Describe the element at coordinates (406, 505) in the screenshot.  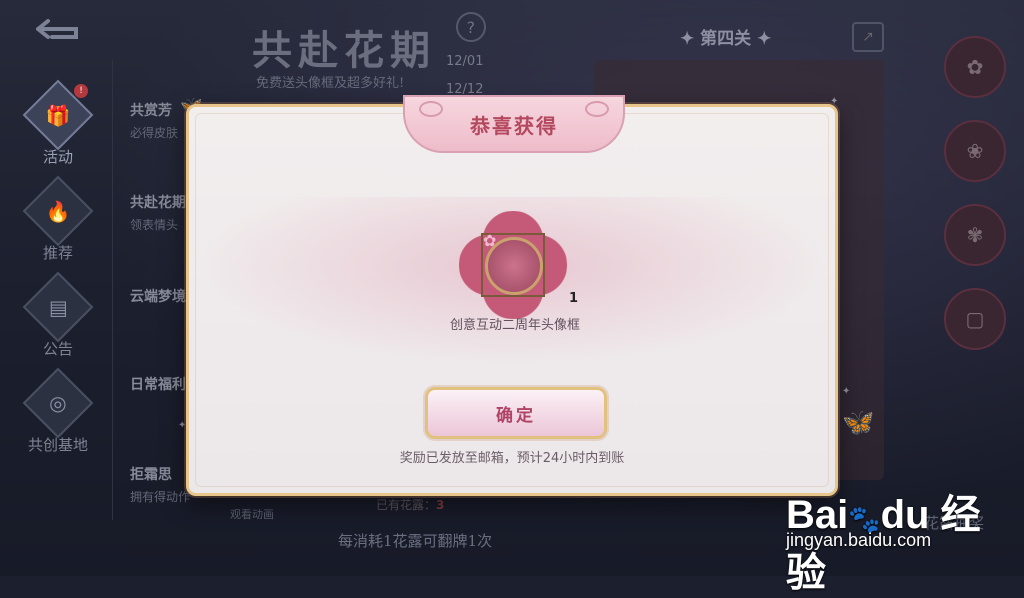
I see `flower-count-label: 已有花露：` at that location.